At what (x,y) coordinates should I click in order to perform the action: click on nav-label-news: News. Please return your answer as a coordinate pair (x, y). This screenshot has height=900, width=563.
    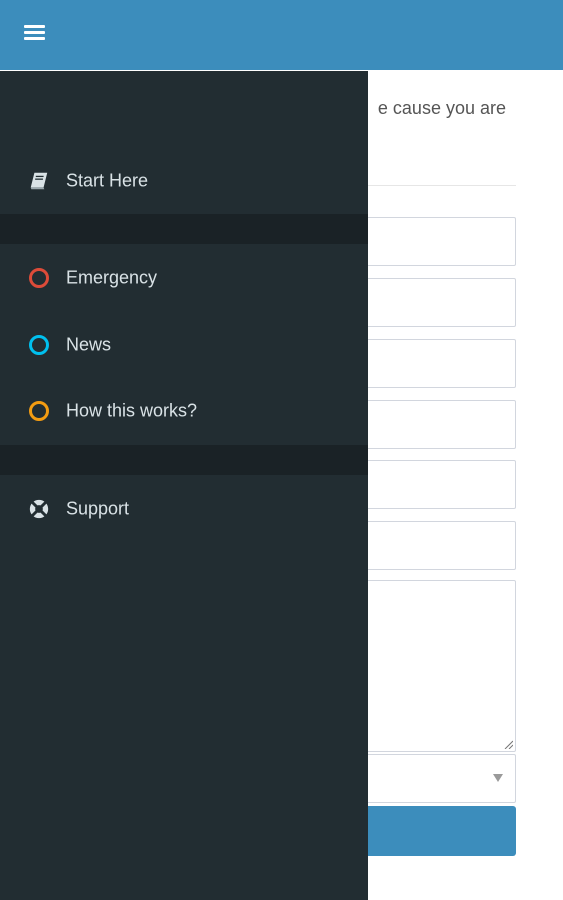
    Looking at the image, I should click on (89, 344).